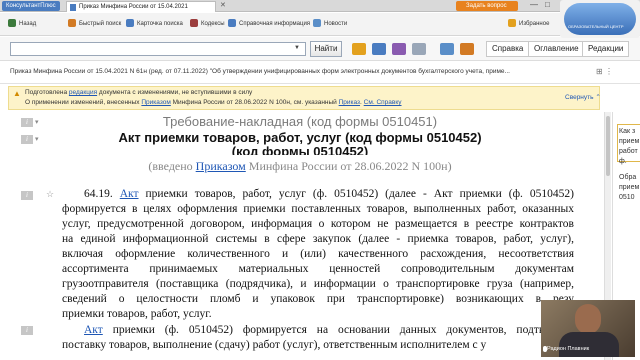  I want to click on order-link-2: Приказ, so click(349, 102).